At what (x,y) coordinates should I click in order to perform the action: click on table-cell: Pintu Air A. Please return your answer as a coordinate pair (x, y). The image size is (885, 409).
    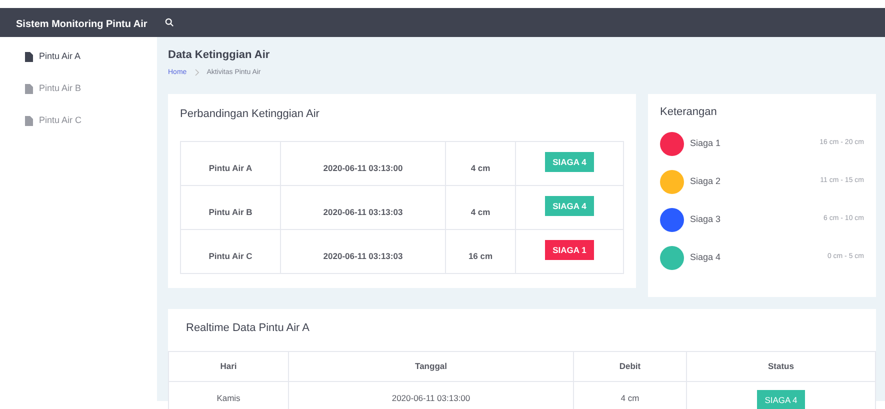
    Looking at the image, I should click on (230, 163).